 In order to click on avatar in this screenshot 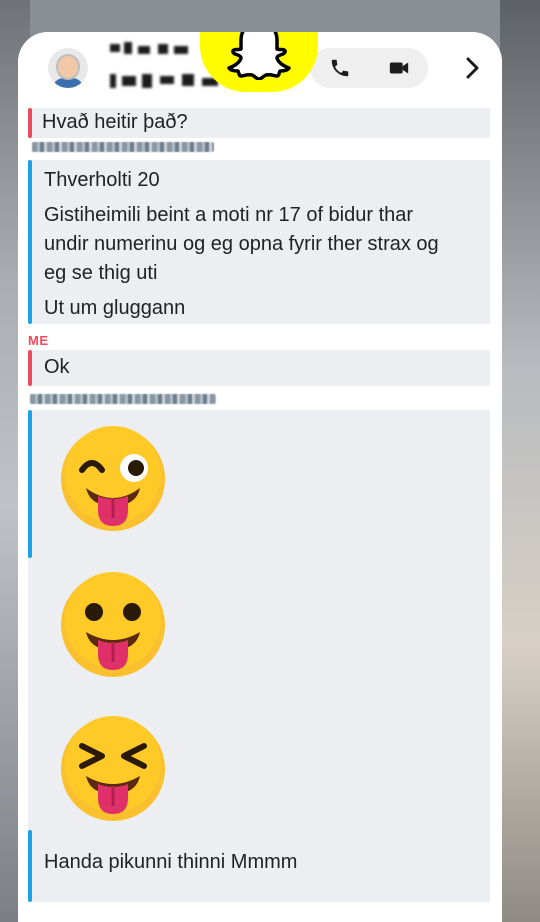, I will do `click(68, 68)`.